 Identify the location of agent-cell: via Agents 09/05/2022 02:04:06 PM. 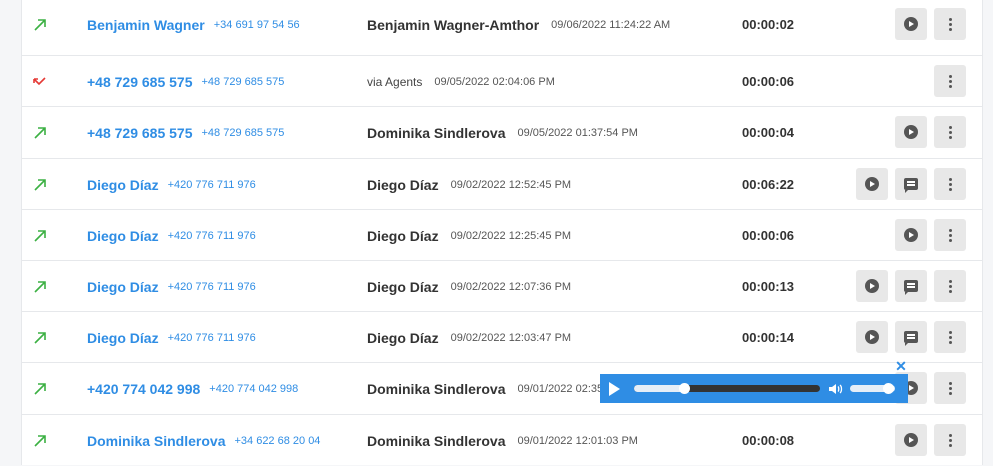
(461, 81).